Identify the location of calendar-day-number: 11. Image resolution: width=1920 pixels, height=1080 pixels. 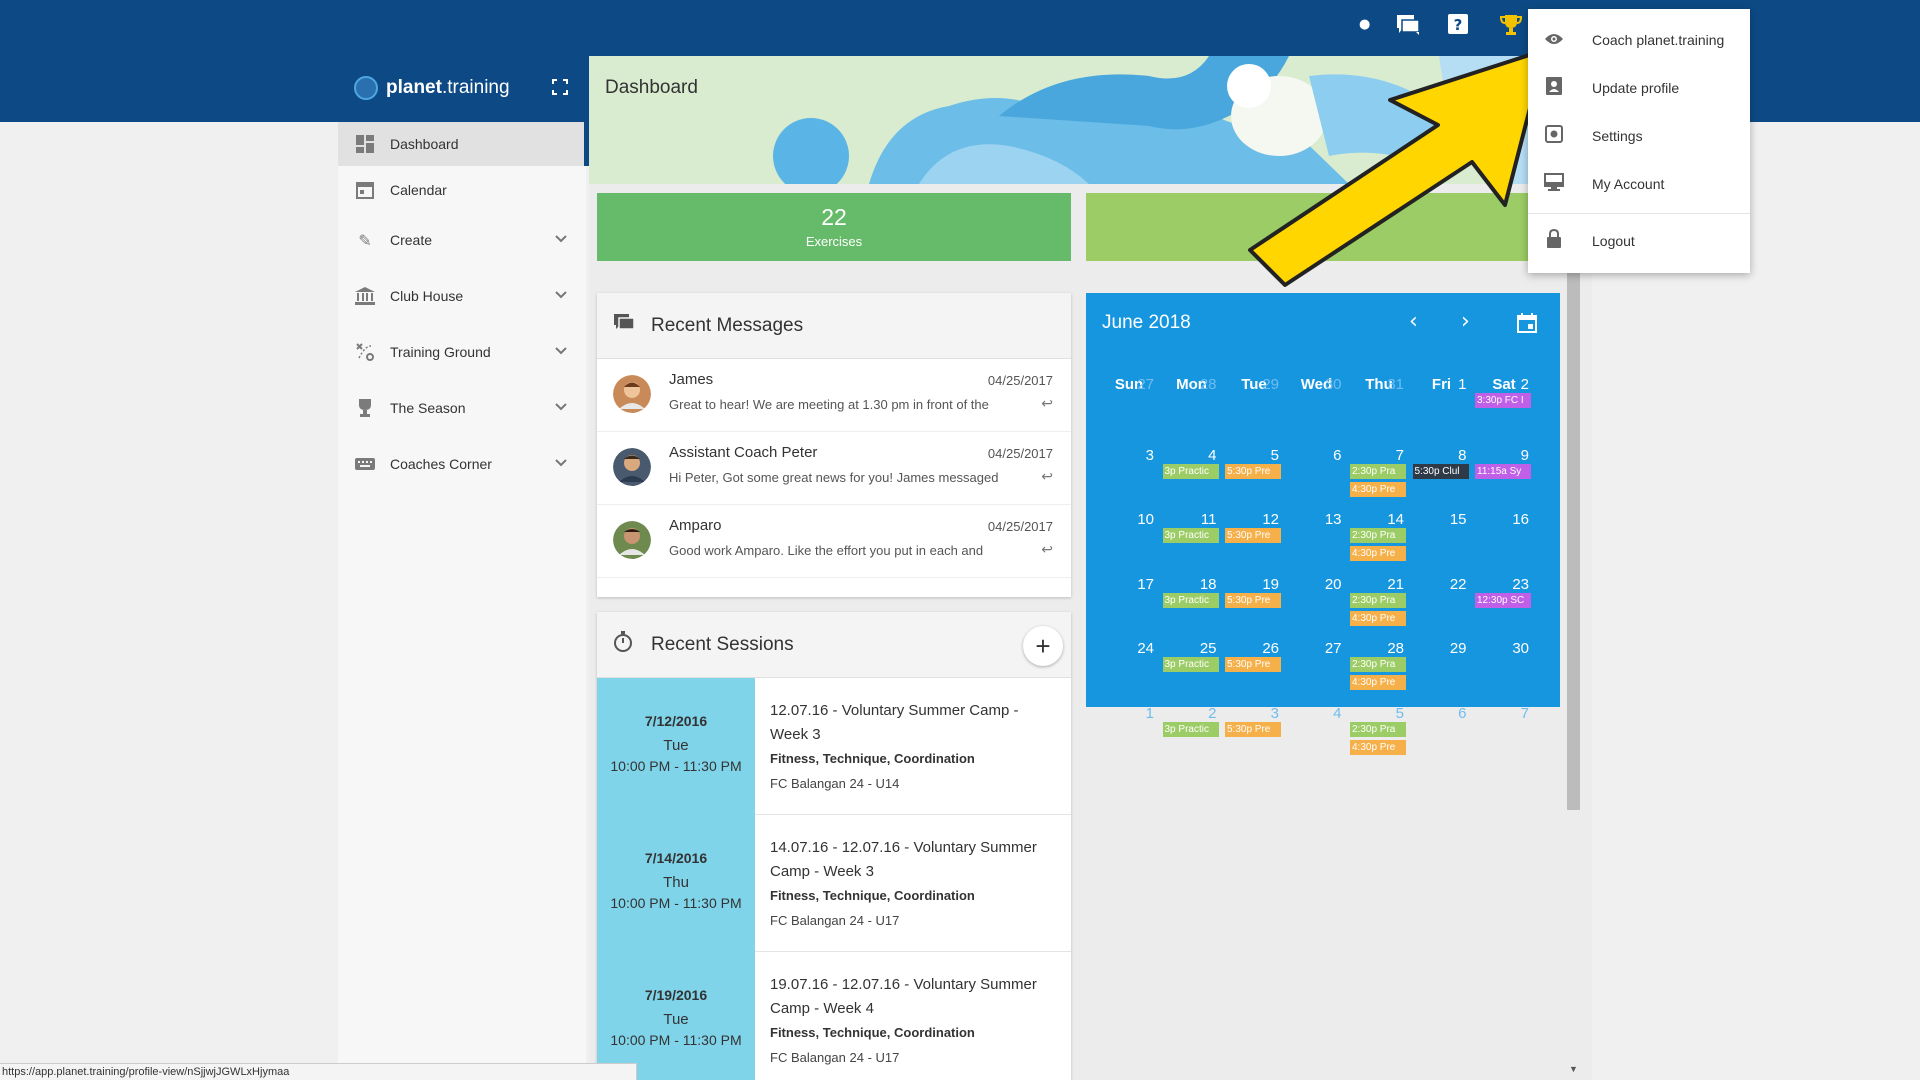
(1187, 519).